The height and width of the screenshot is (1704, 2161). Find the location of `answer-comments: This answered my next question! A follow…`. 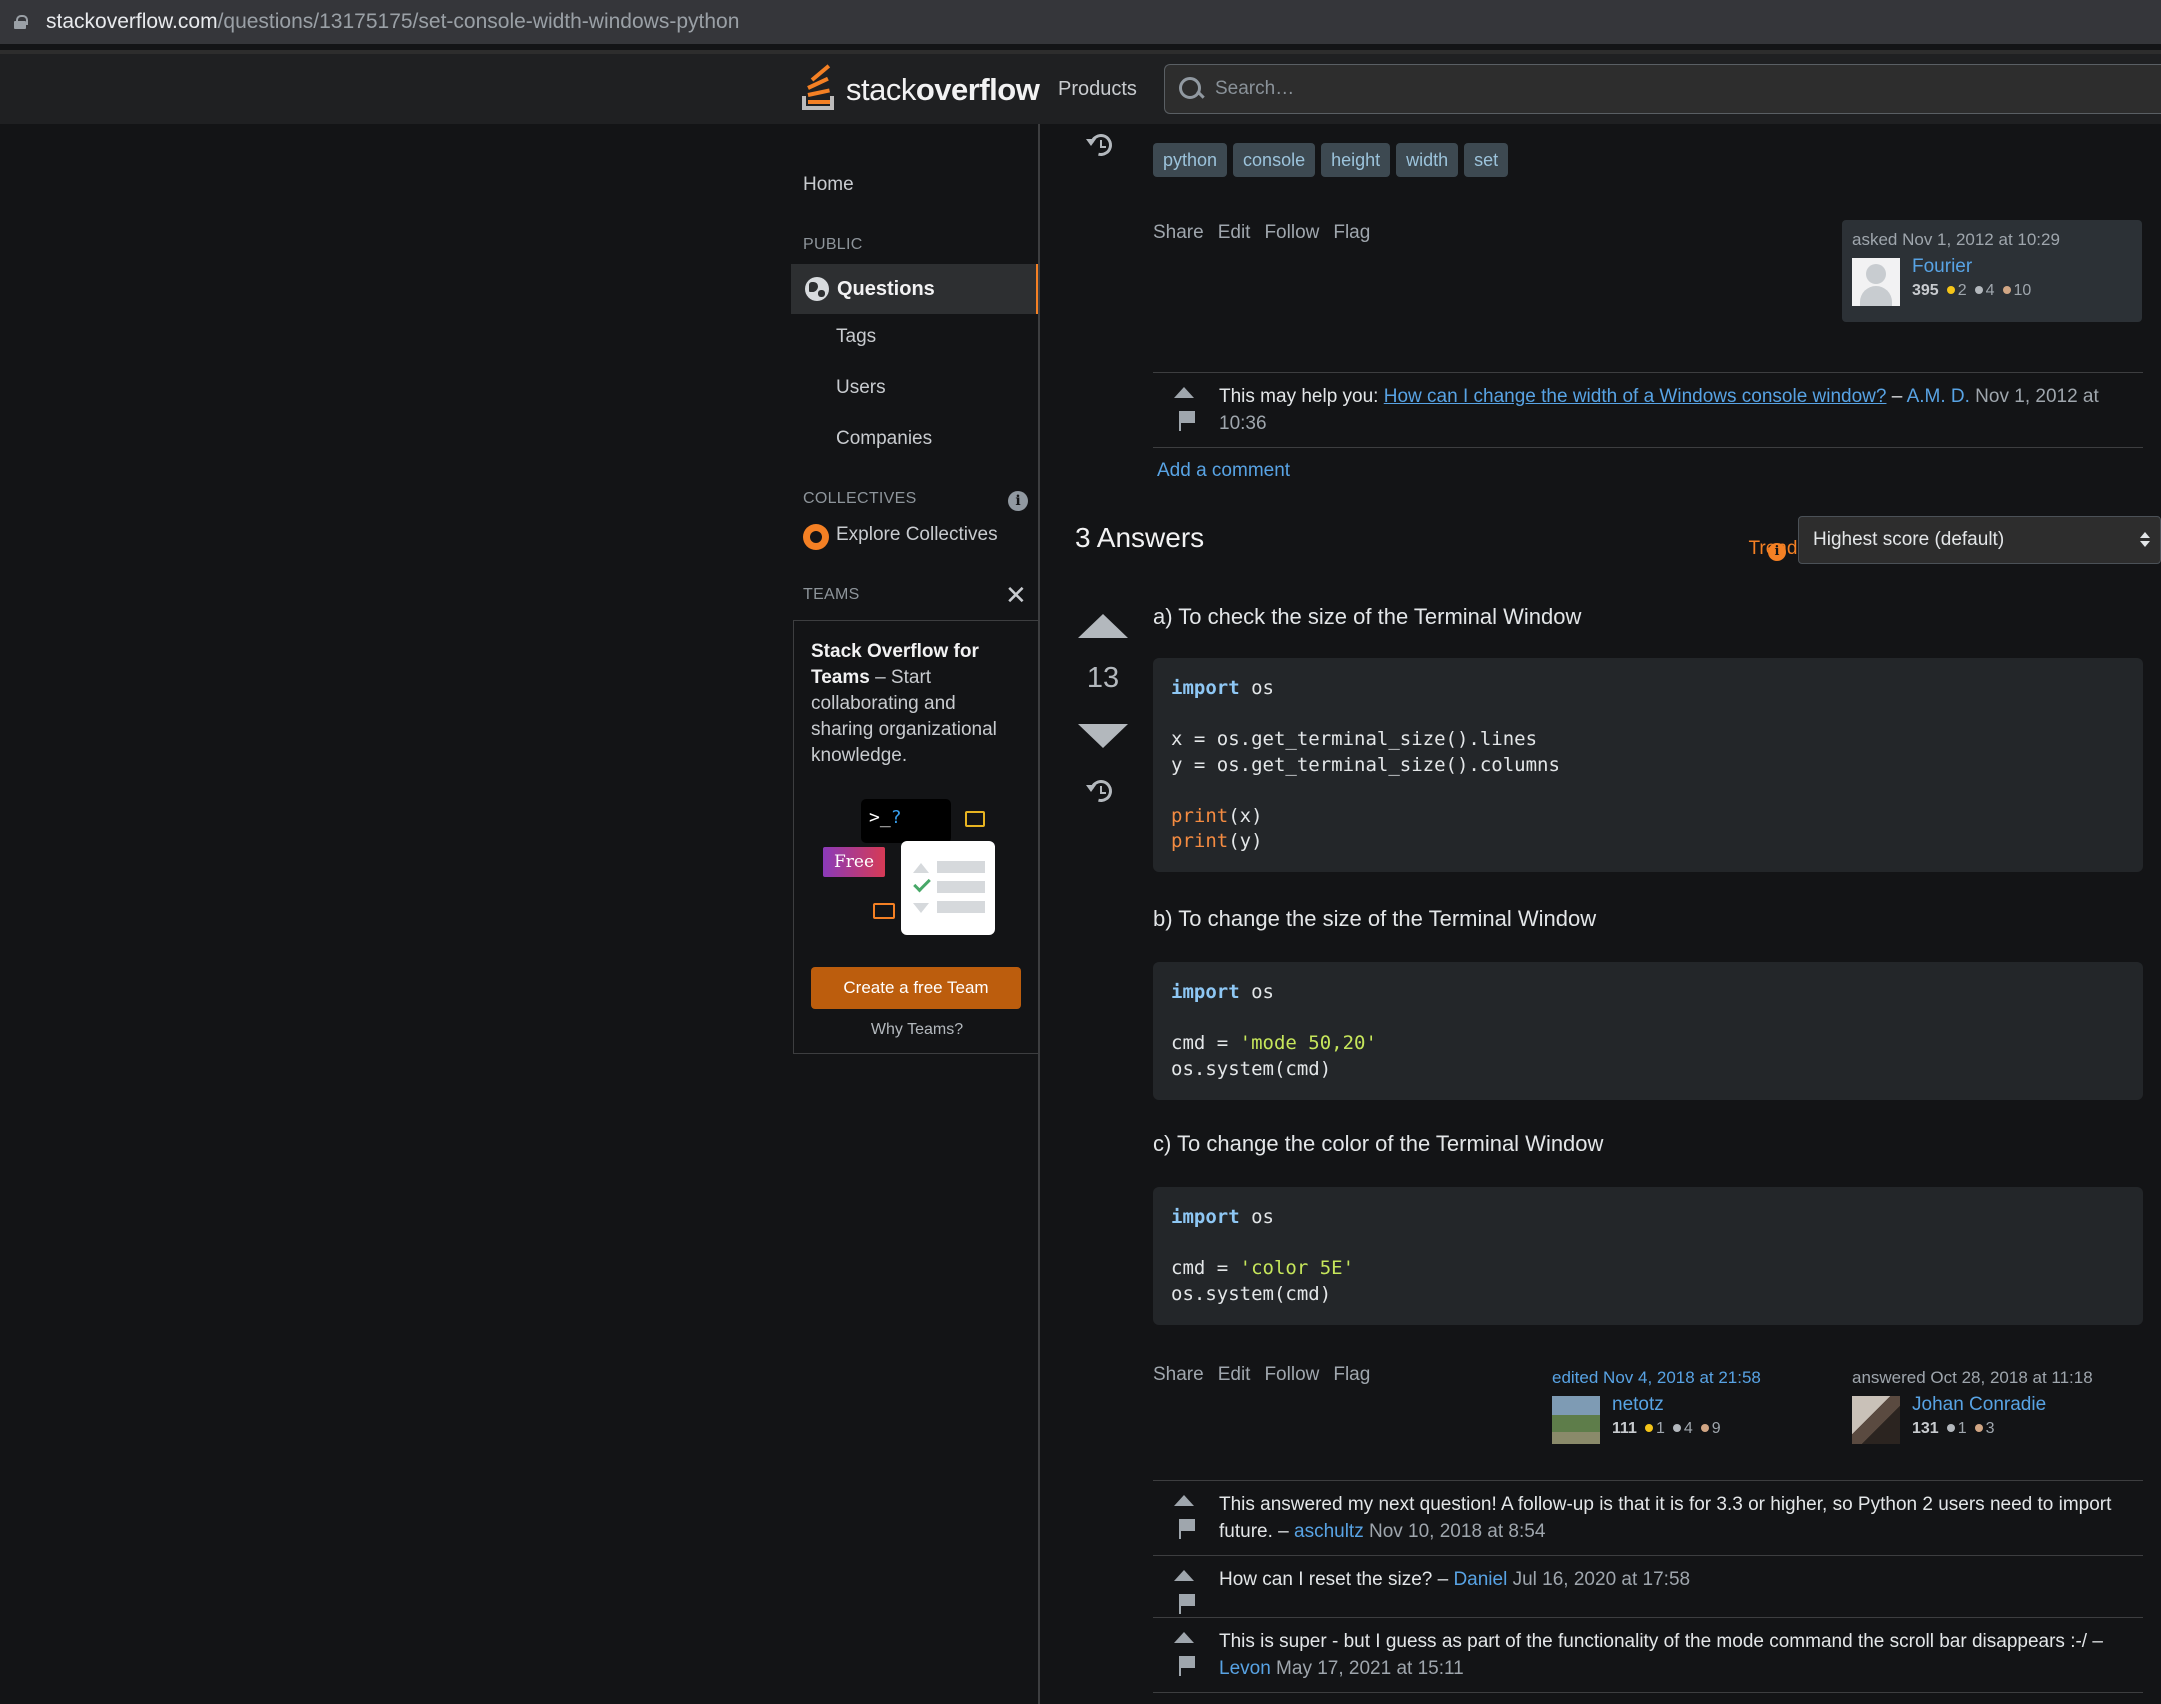

answer-comments: This answered my next question! A follow… is located at coordinates (1648, 1586).